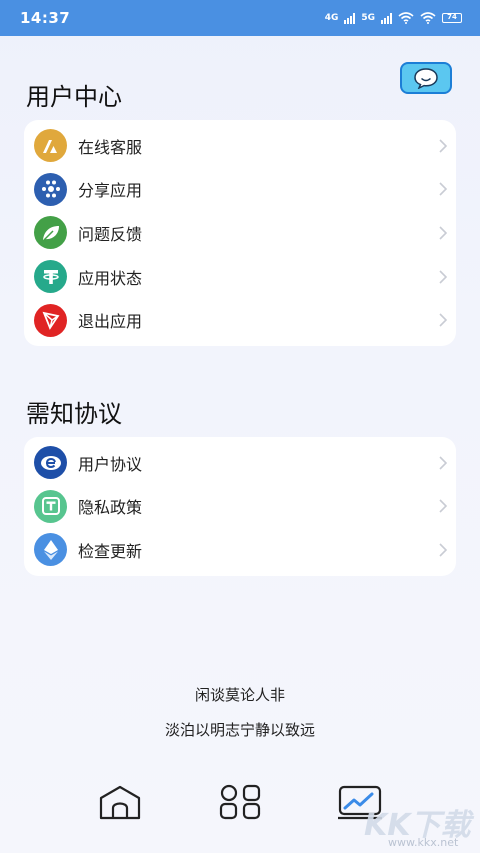 The image size is (480, 853). I want to click on agreements-card: 用户协议 隐私政策 检查更新, so click(240, 506).